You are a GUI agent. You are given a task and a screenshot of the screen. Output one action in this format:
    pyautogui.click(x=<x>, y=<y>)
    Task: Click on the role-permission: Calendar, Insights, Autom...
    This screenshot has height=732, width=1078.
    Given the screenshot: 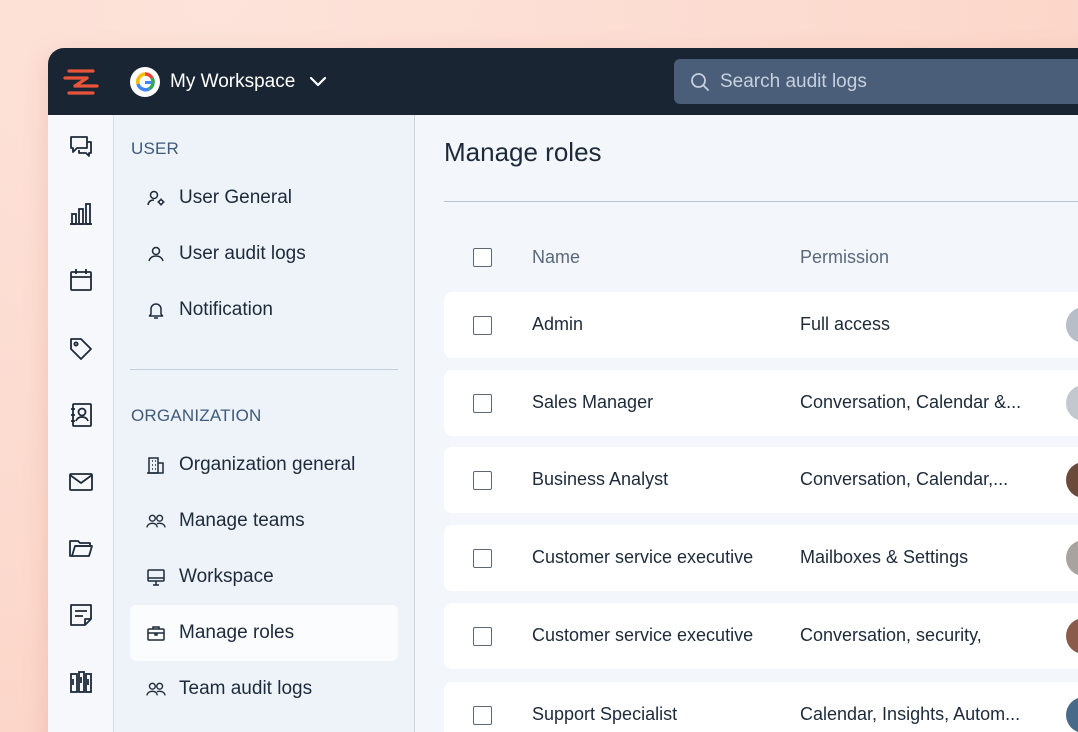 What is the action you would take?
    pyautogui.click(x=910, y=714)
    